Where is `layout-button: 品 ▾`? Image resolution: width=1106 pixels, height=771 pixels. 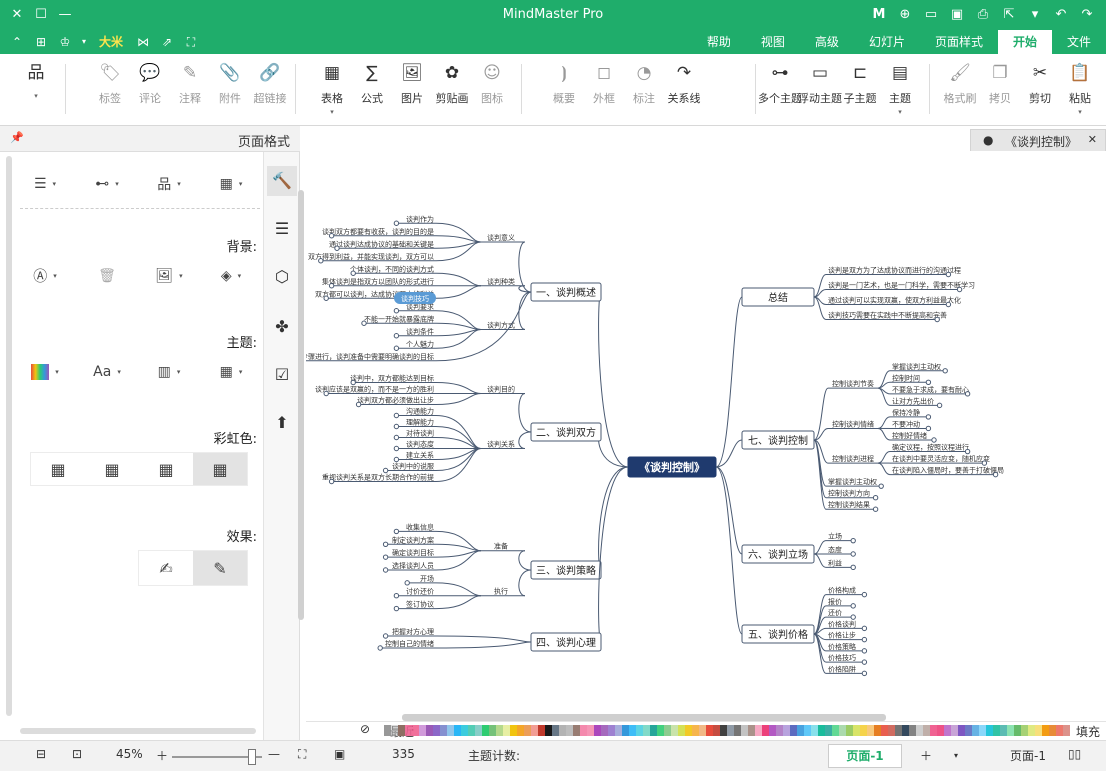 layout-button: 品 ▾ is located at coordinates (36, 81).